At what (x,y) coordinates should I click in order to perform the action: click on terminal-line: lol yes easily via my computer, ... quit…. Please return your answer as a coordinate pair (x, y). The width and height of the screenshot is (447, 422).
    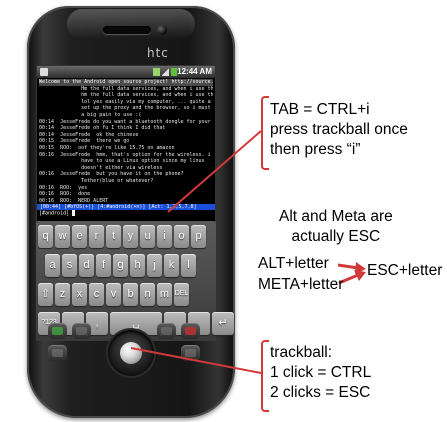
    Looking at the image, I should click on (126, 101).